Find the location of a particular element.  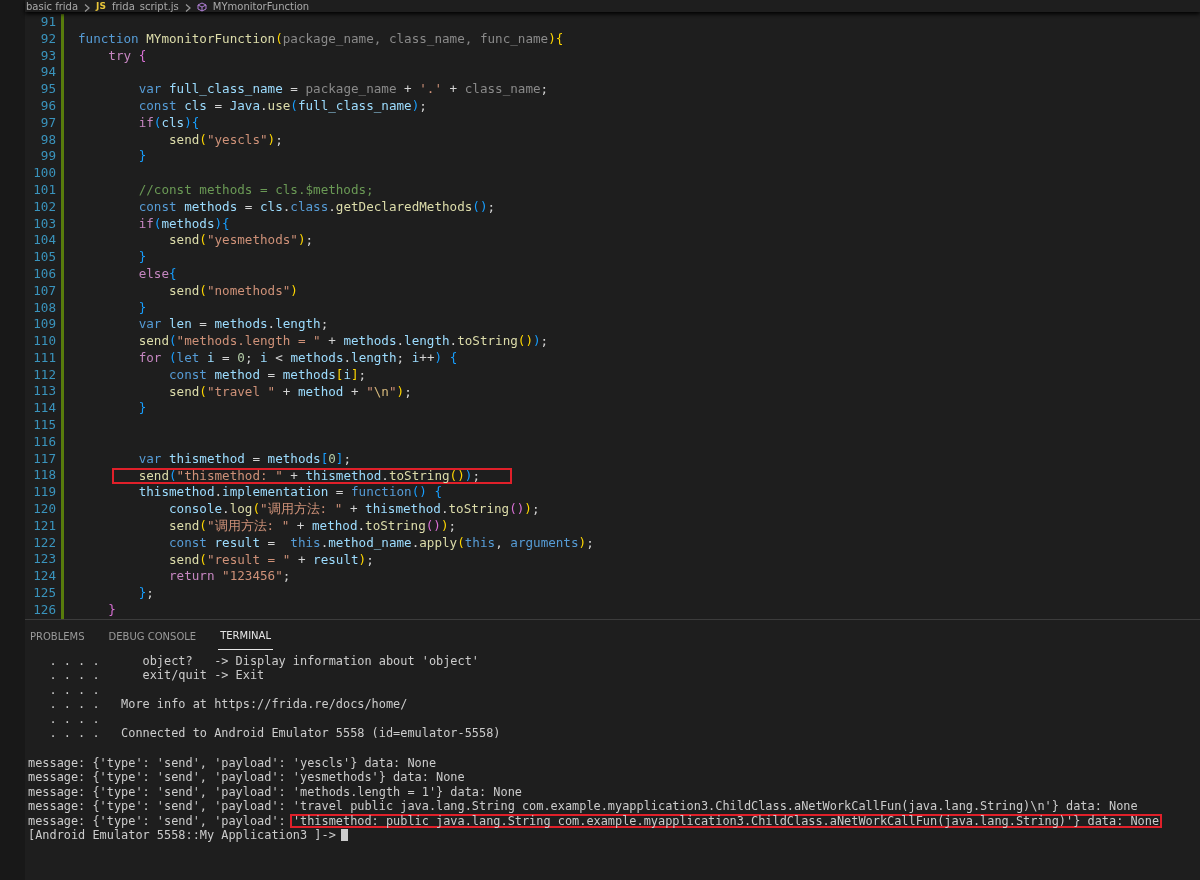

file-type-label: JS is located at coordinates (101, 6).